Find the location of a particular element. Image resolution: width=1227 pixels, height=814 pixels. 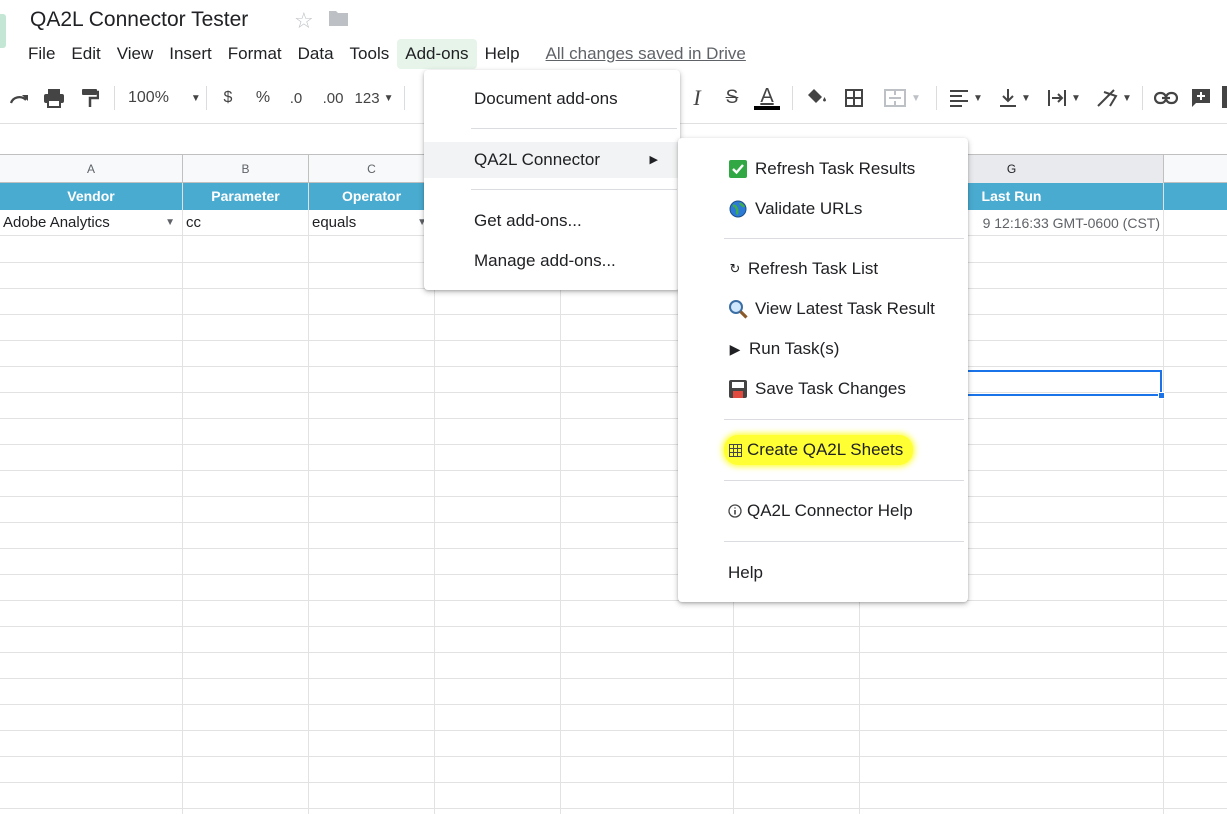

menu-item-run-tasks: ▶ Run Task(s) is located at coordinates (784, 349).